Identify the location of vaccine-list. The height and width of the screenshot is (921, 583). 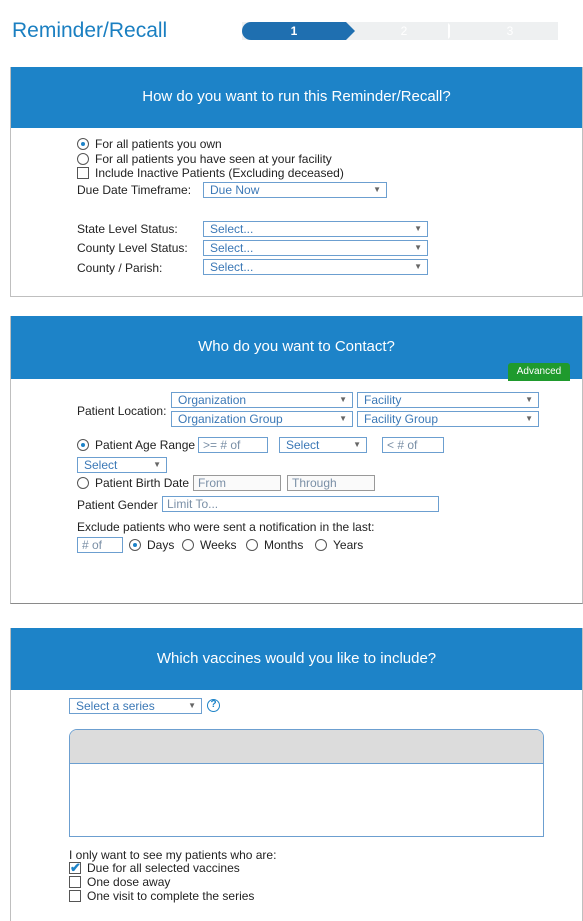
(306, 783).